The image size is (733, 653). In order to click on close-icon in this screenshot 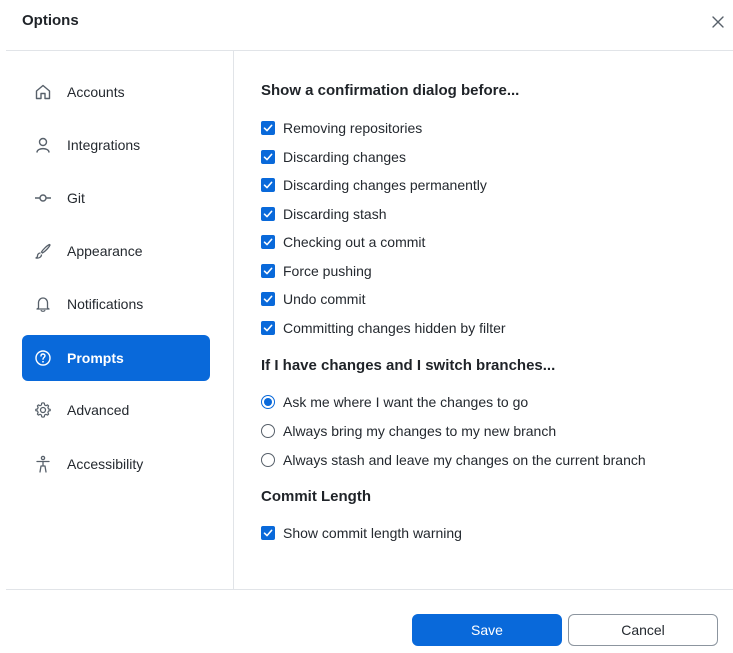, I will do `click(718, 22)`.